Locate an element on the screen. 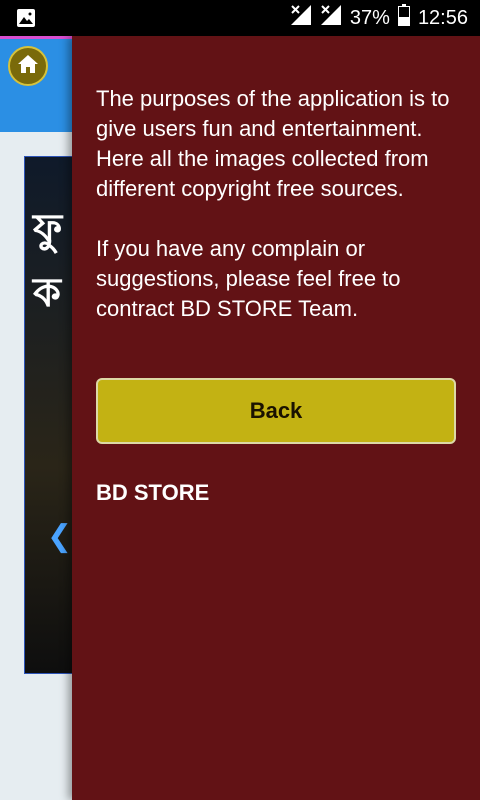  battery-icon is located at coordinates (403, 18).